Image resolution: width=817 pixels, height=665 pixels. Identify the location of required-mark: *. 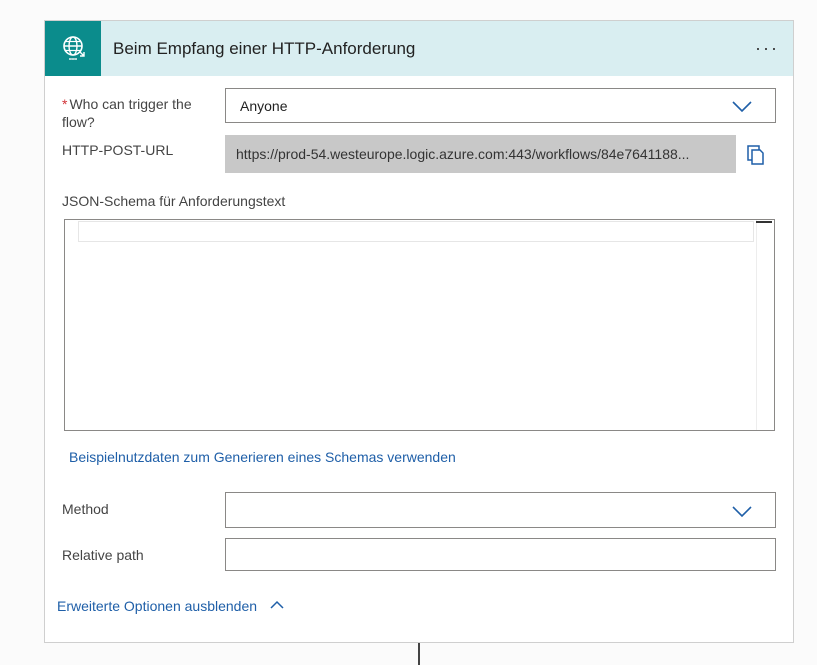
(65, 104).